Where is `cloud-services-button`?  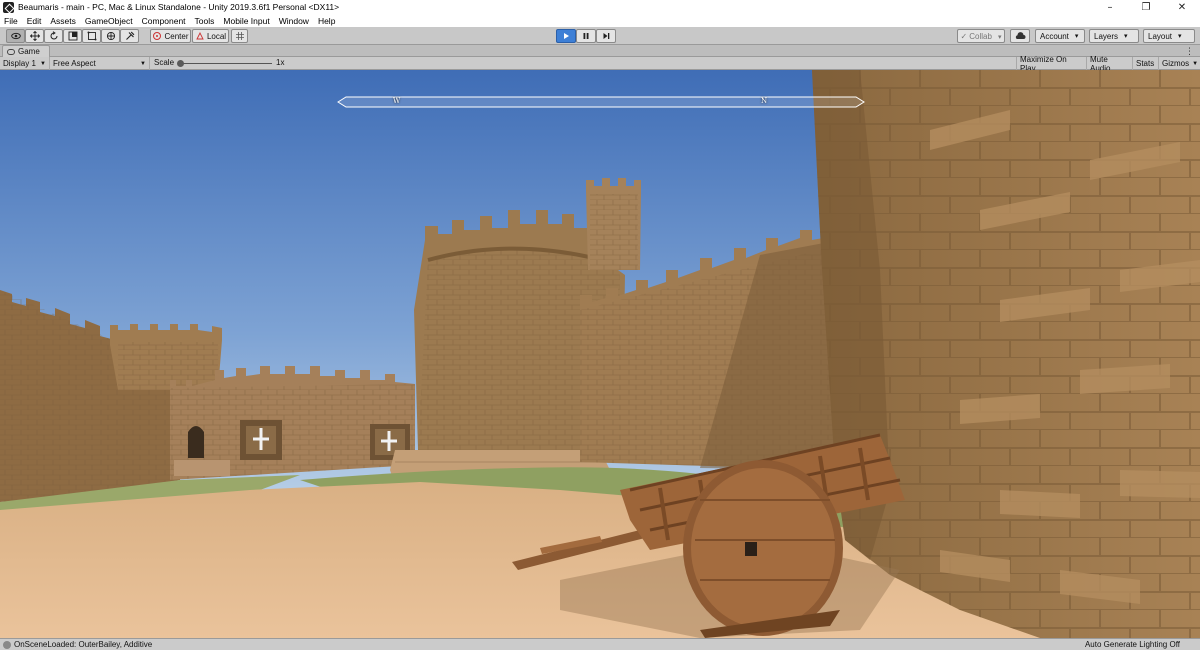
cloud-services-button is located at coordinates (1020, 36).